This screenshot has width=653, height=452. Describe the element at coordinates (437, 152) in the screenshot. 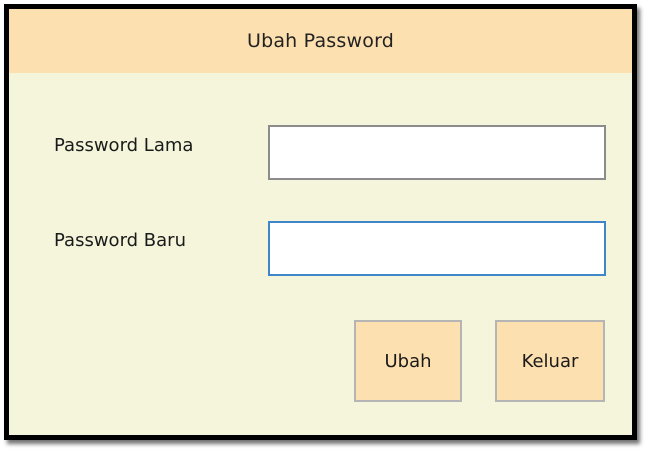

I see `old-password-field` at that location.